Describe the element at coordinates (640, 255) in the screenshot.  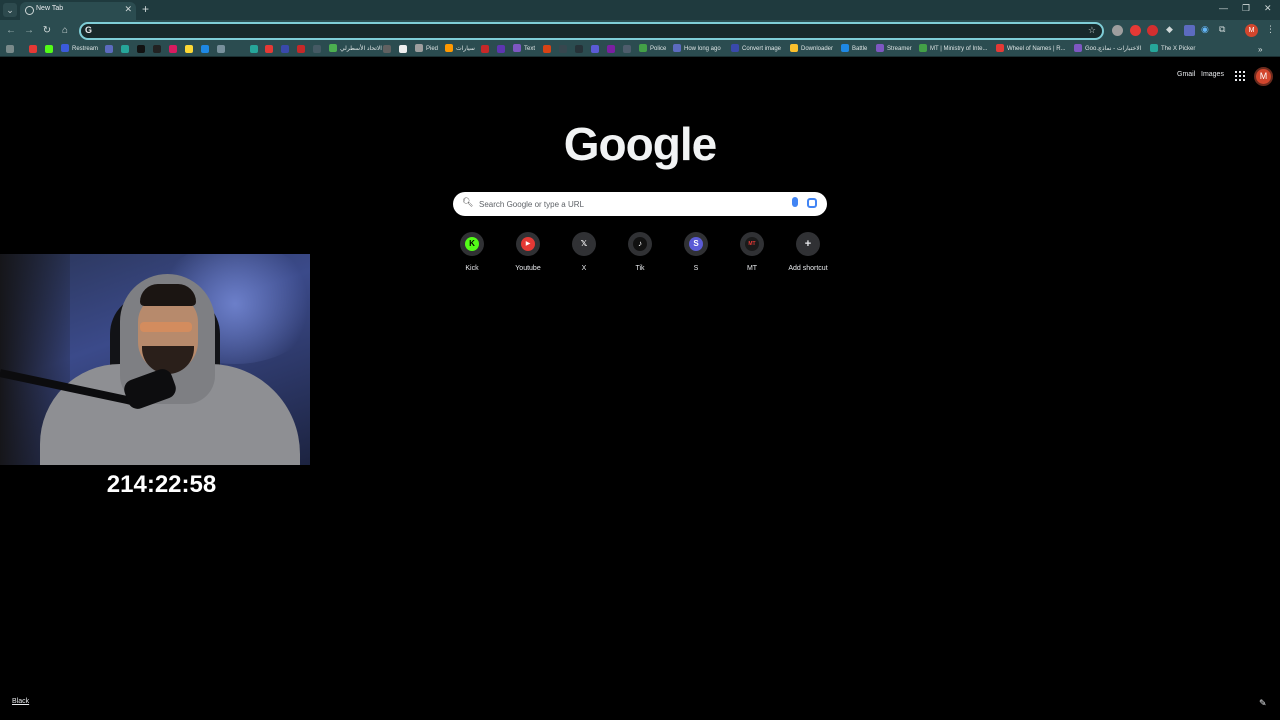
I see `shortcut-tik: ♪ Tik` at that location.